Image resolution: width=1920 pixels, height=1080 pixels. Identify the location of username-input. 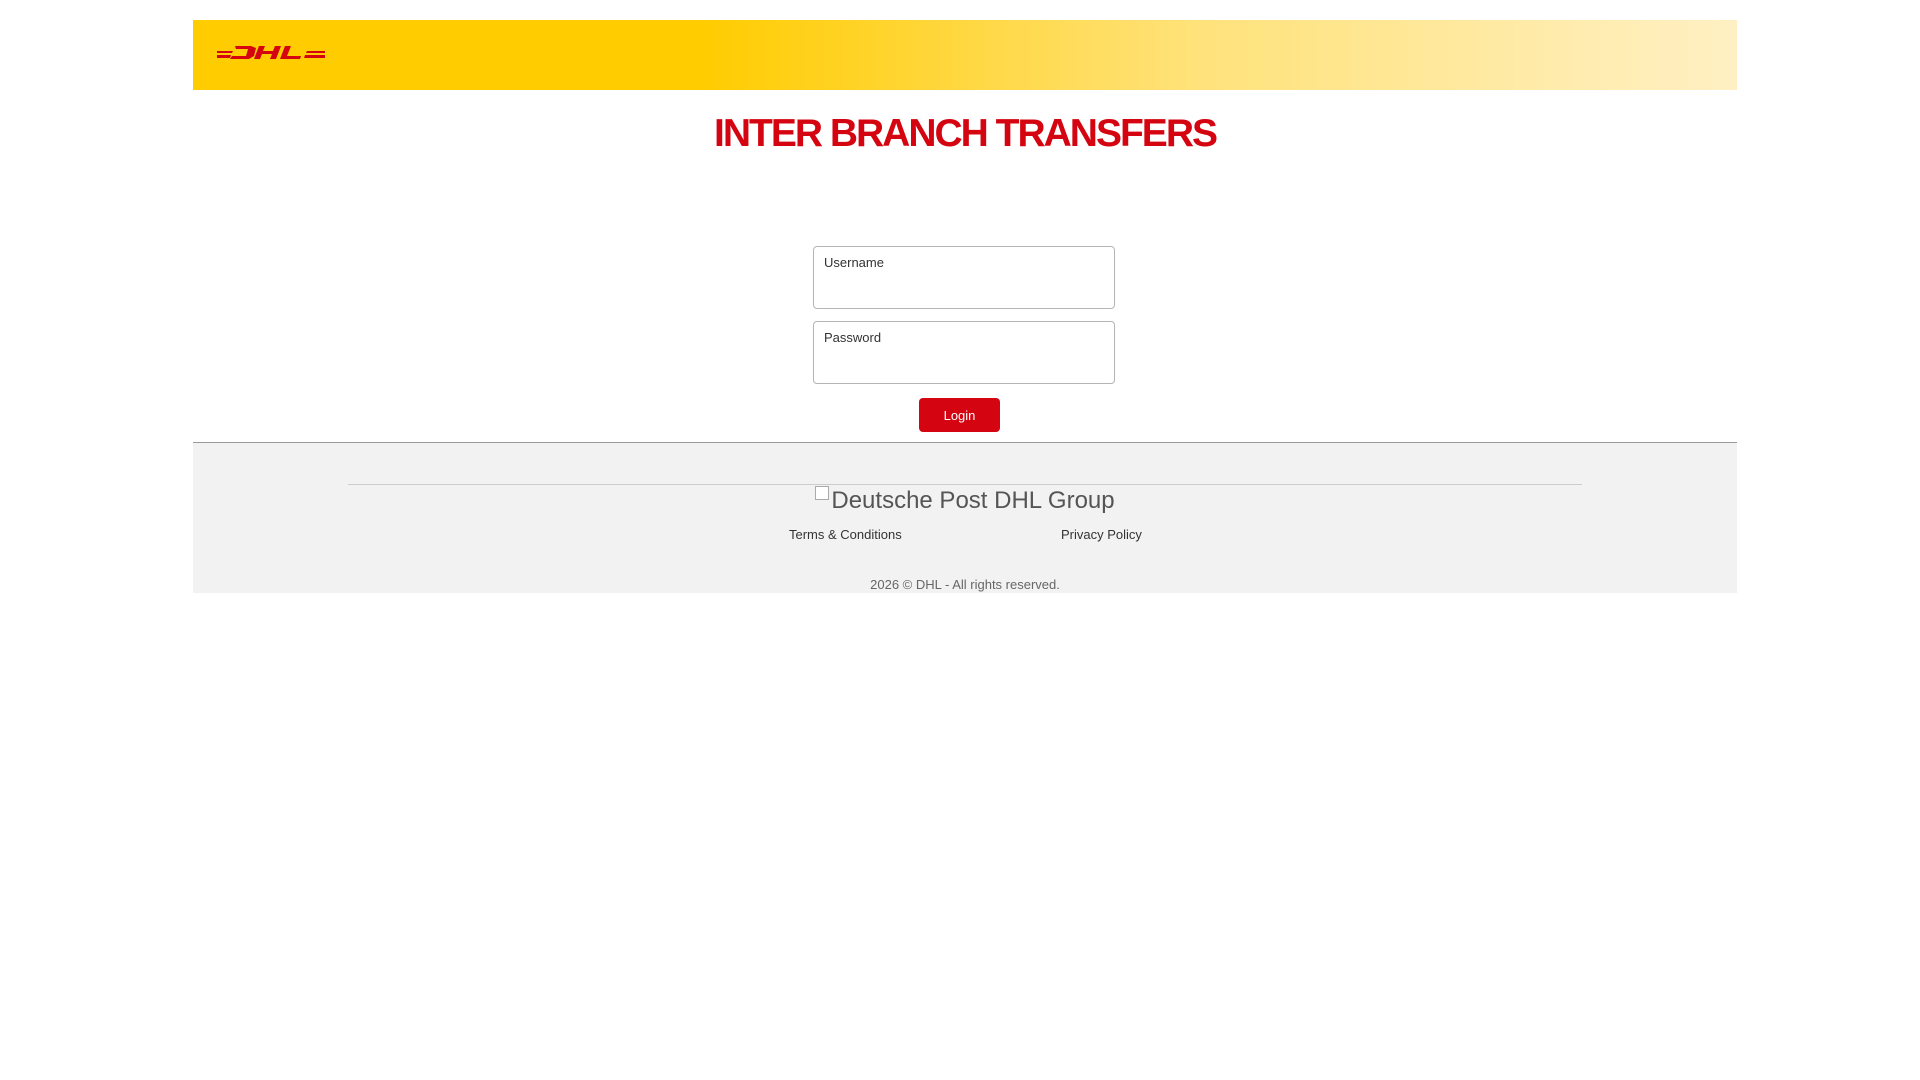
(963, 291).